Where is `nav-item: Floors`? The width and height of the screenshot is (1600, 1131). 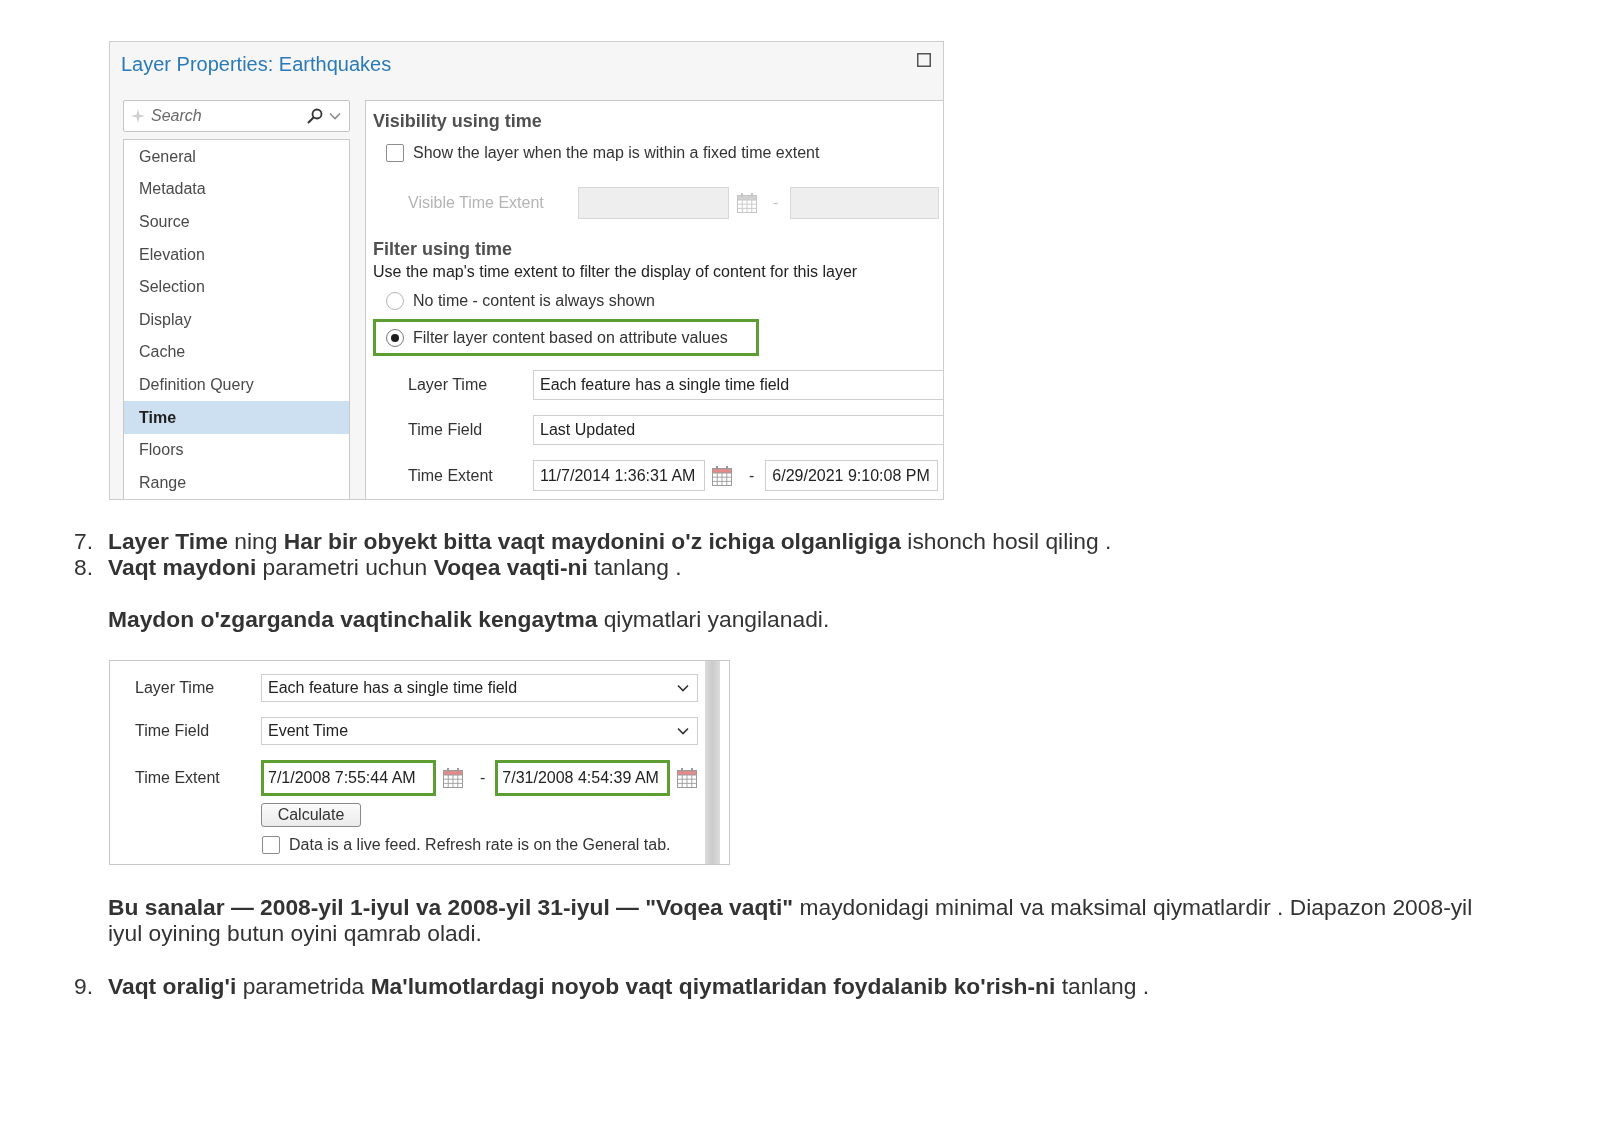
nav-item: Floors is located at coordinates (236, 450).